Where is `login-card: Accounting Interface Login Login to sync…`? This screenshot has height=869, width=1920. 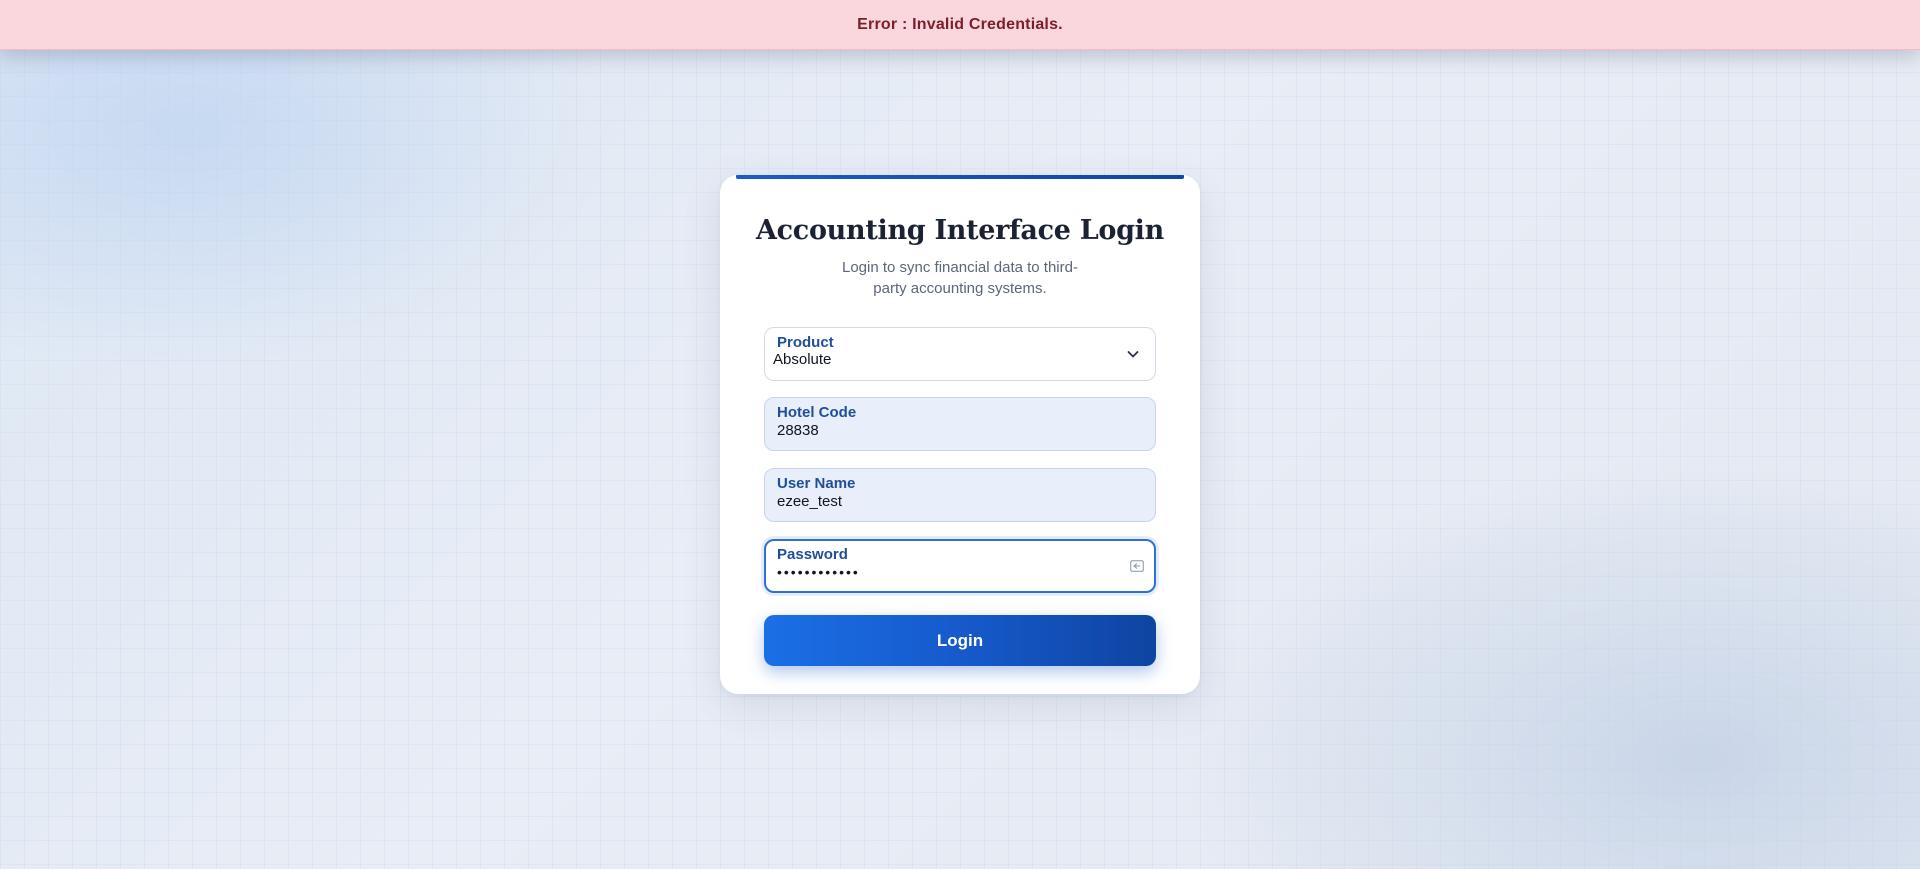
login-card: Accounting Interface Login Login to sync… is located at coordinates (960, 434).